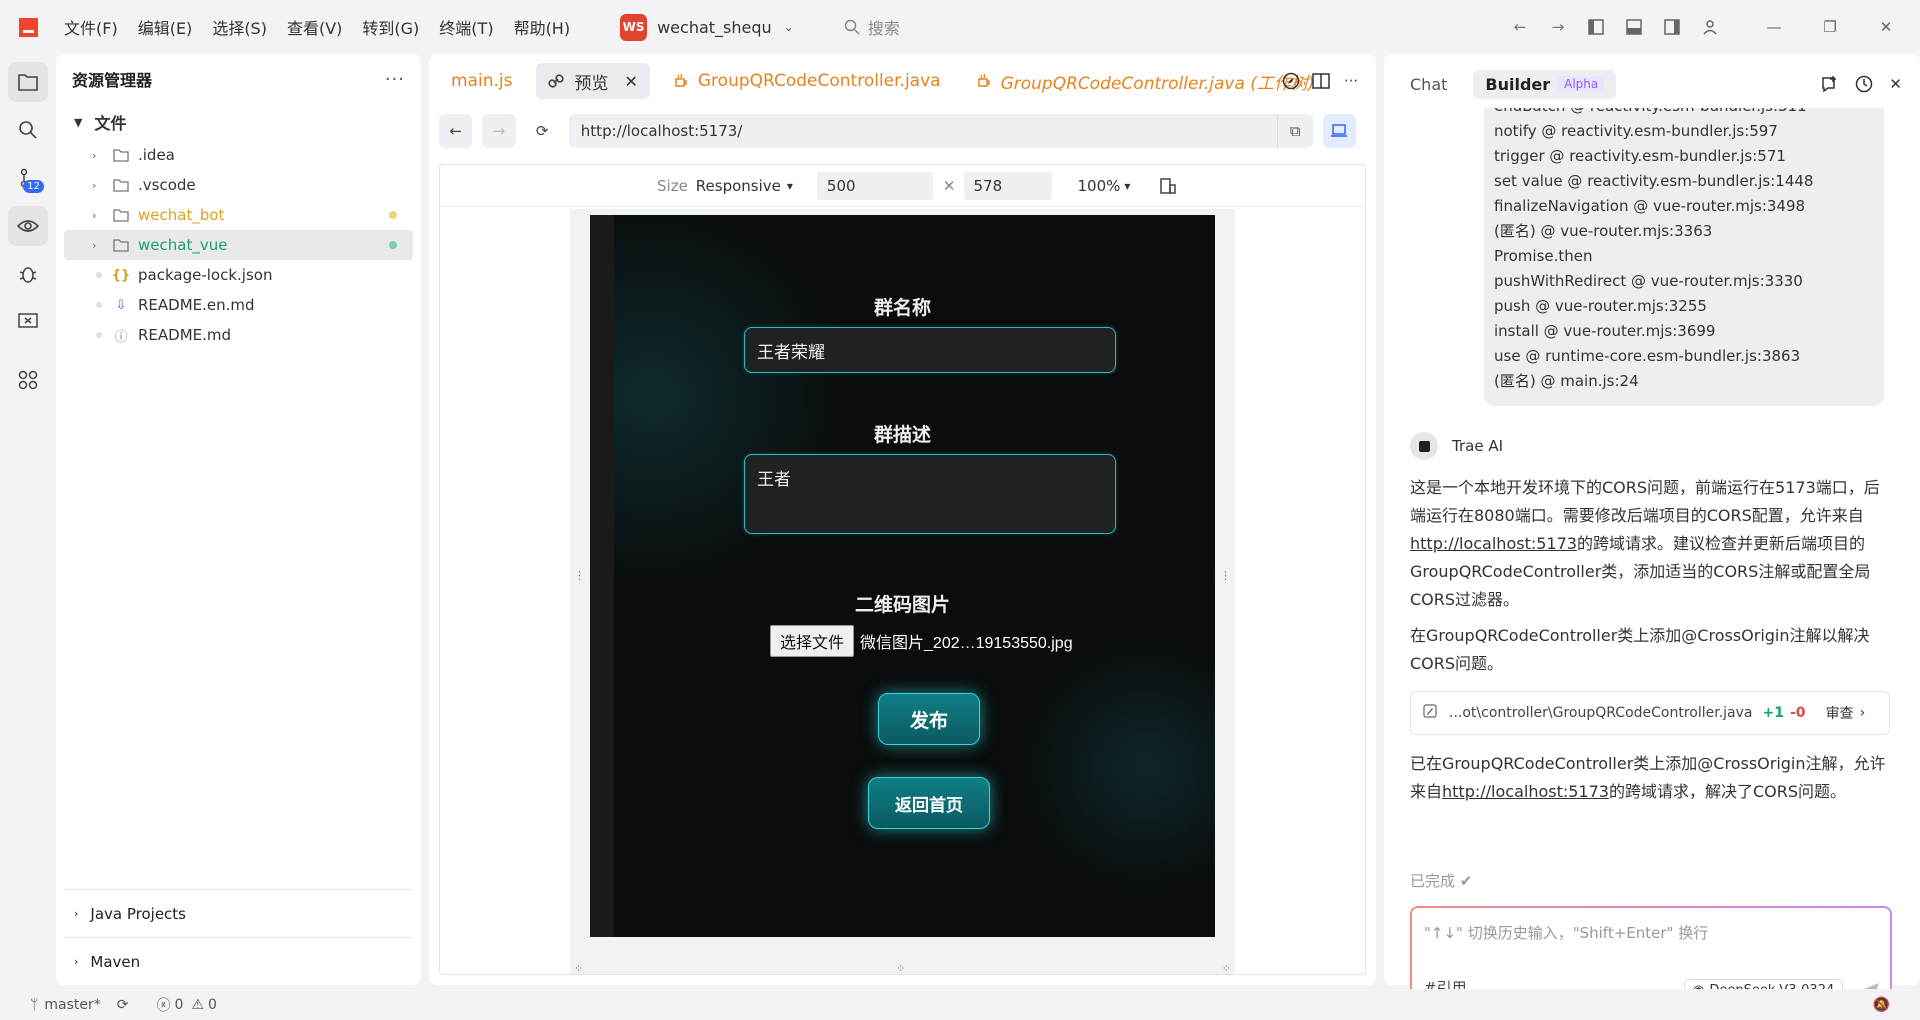  What do you see at coordinates (121, 305) in the screenshot?
I see `markdown-download-icon: ⇩` at bounding box center [121, 305].